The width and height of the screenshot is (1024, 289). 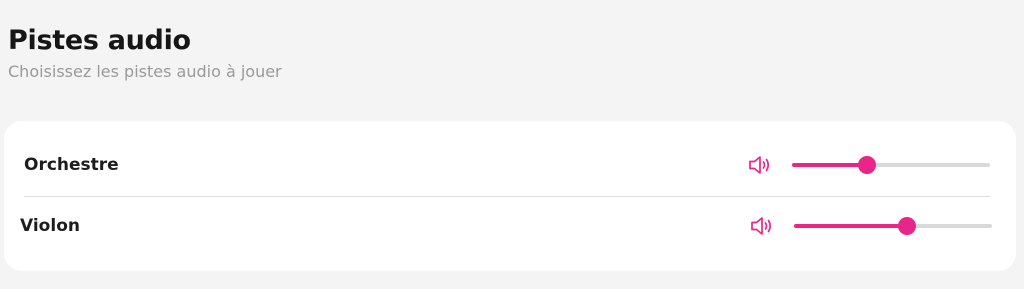 I want to click on page-title: Pistes audio, so click(x=99, y=40).